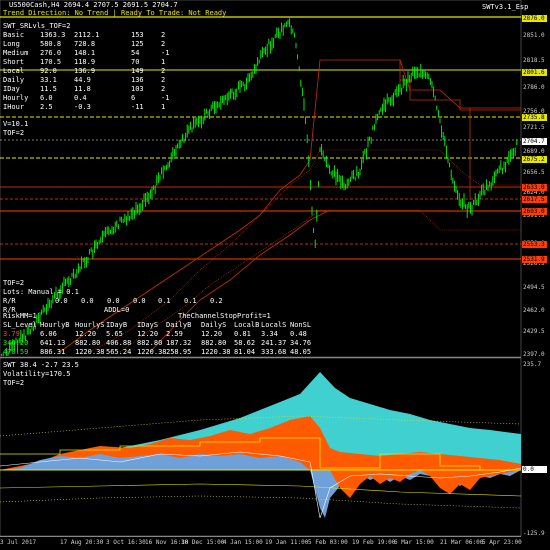 The height and width of the screenshot is (550, 550). I want to click on time-label: 3 Oct 16:30, so click(126, 542).